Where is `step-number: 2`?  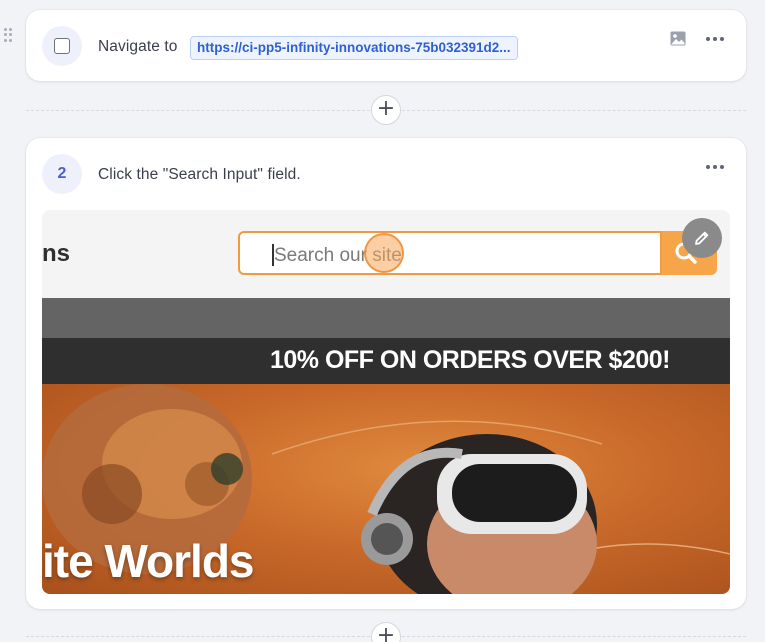
step-number: 2 is located at coordinates (62, 173).